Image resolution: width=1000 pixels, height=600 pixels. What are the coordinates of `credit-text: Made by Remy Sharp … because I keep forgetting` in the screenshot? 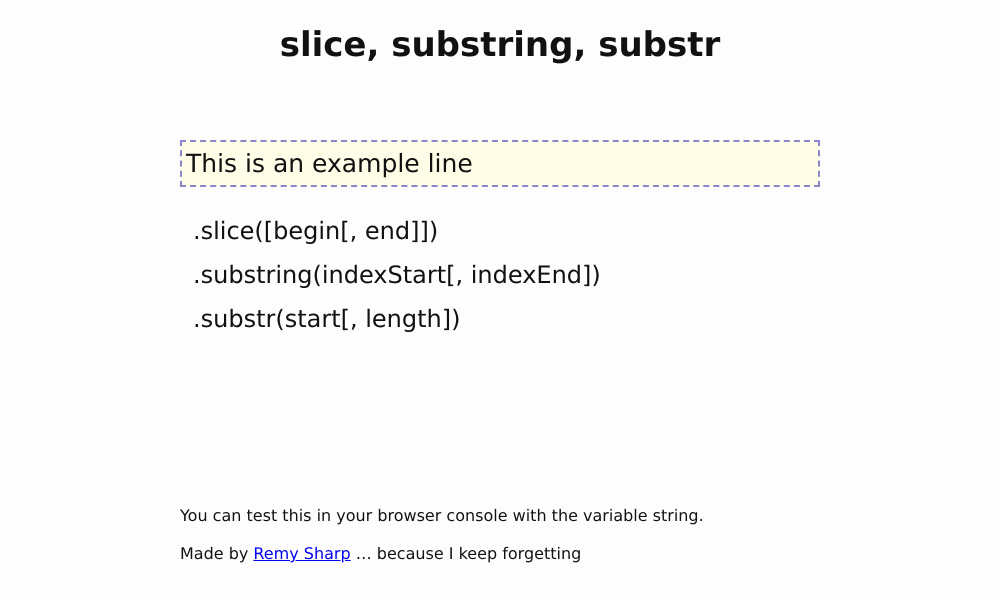 It's located at (381, 554).